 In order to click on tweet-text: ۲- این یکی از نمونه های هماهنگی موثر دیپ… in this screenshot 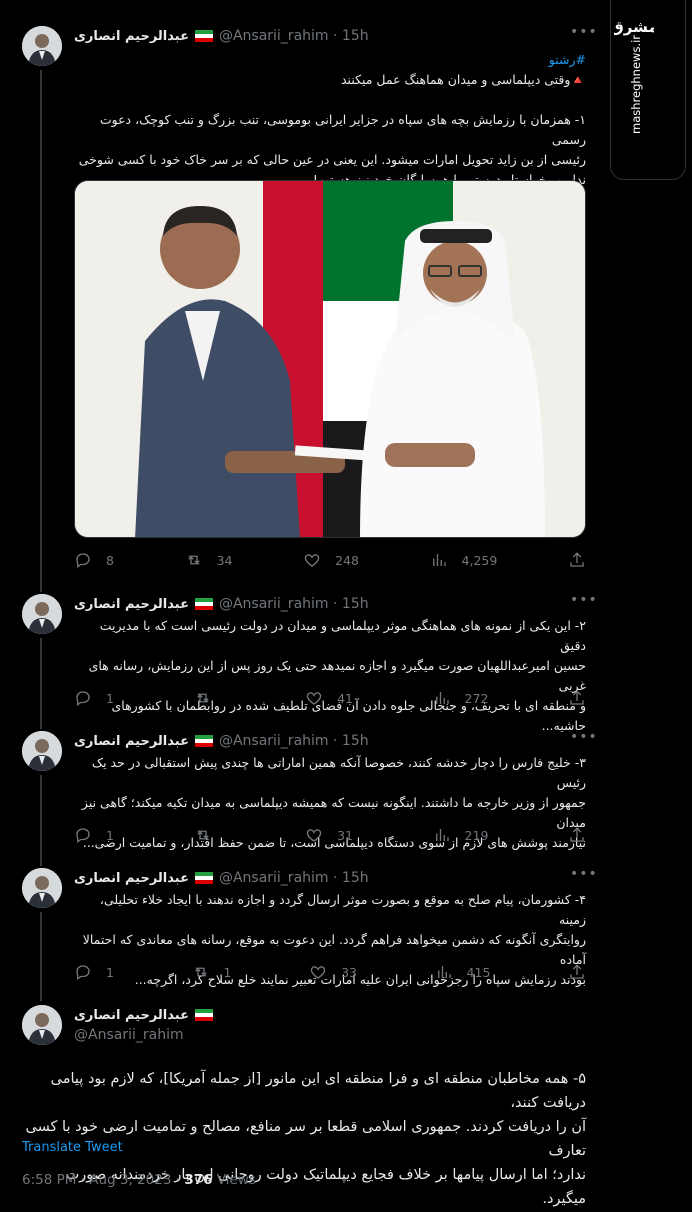, I will do `click(330, 676)`.